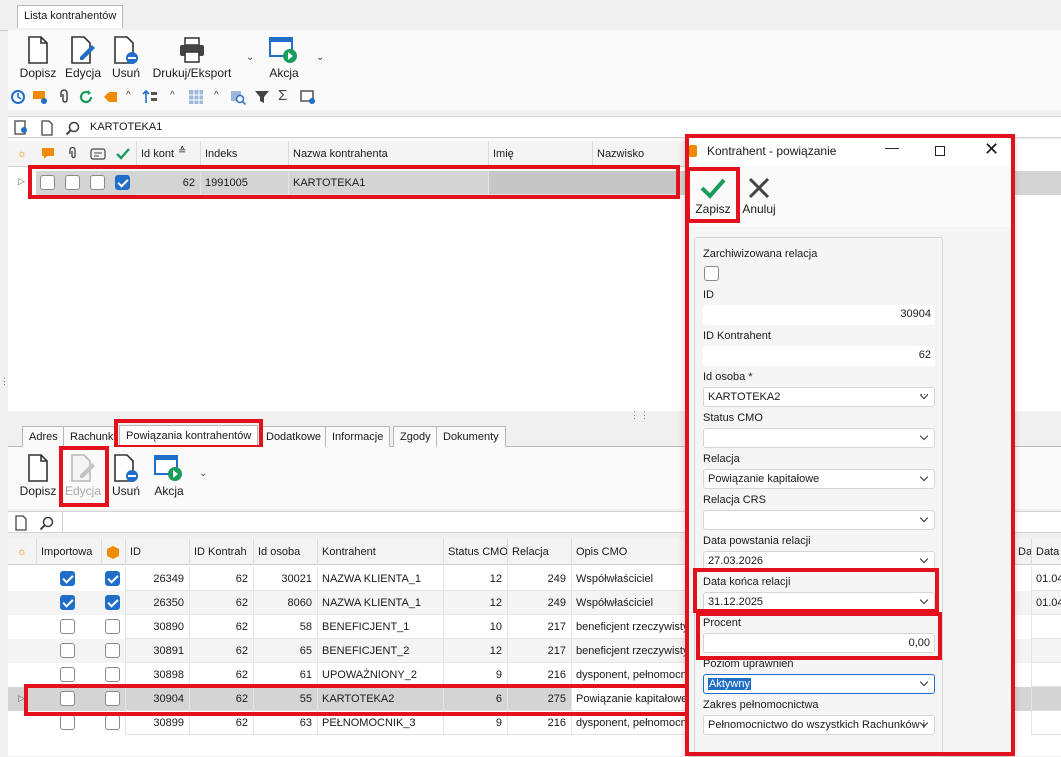  Describe the element at coordinates (388, 154) in the screenshot. I see `col-nazwa: Nazwa kontrahenta` at that location.